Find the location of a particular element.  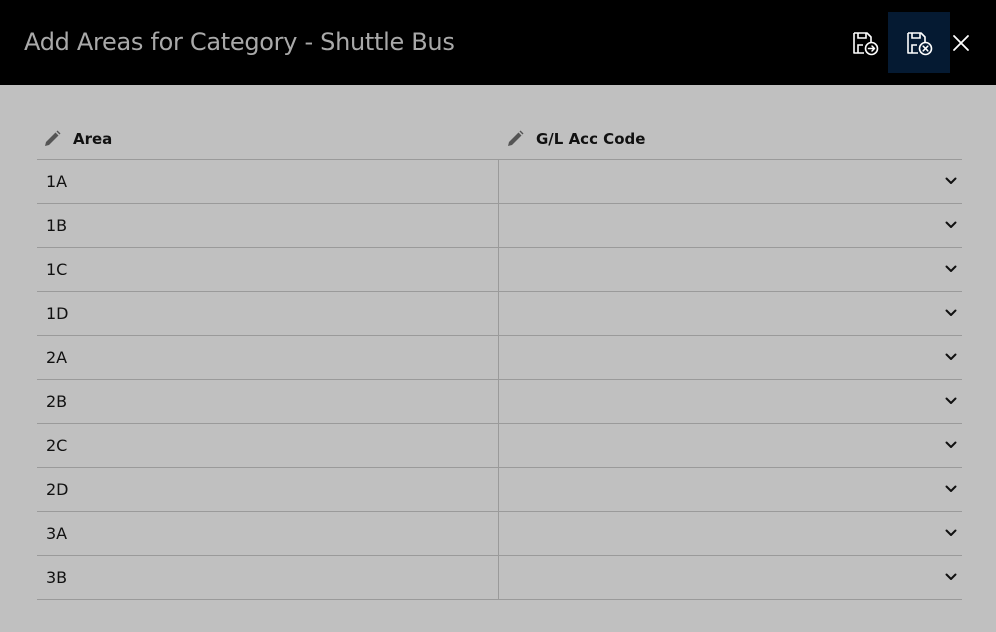

area-cell: 3B is located at coordinates (268, 577).